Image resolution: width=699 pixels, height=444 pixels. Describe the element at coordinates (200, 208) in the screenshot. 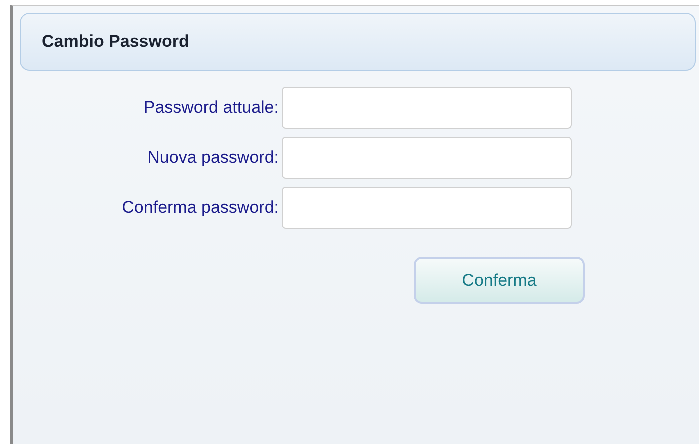

I see `field-label: Conferma password:` at that location.